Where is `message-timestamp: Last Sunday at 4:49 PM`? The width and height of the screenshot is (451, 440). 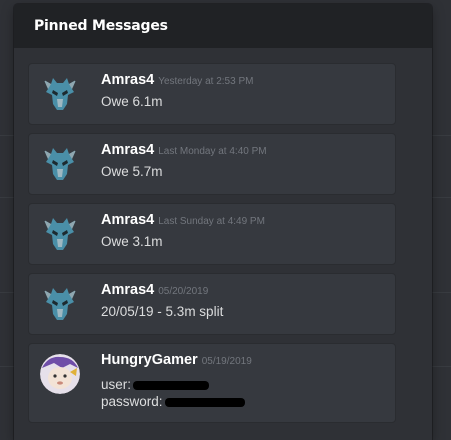
message-timestamp: Last Sunday at 4:49 PM is located at coordinates (211, 221).